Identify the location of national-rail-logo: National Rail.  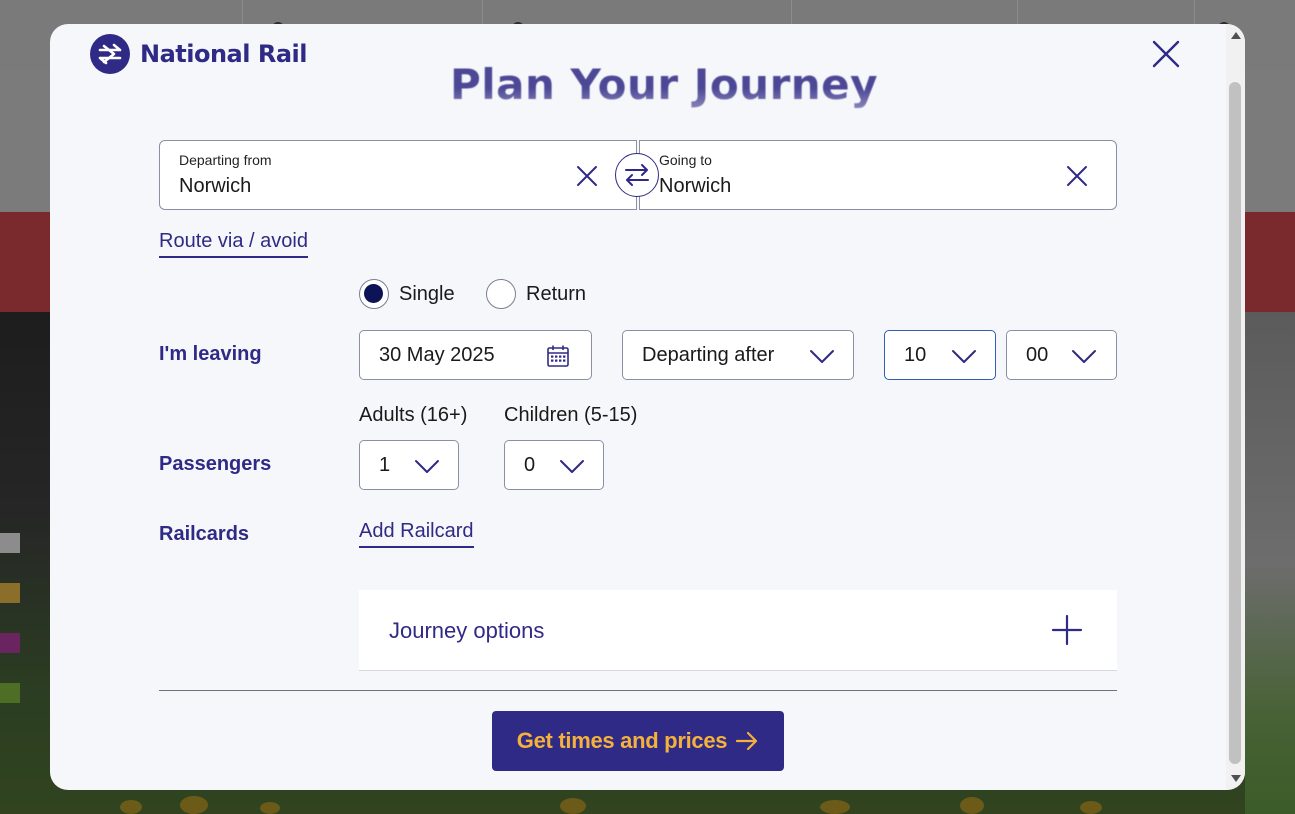
(198, 54).